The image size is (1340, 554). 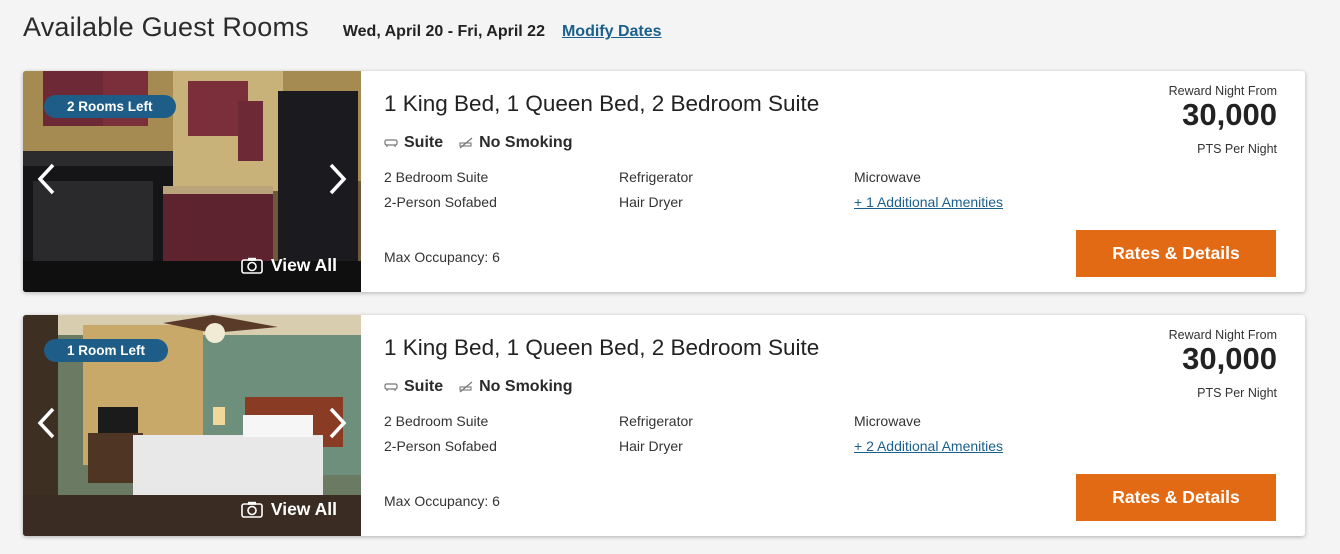 I want to click on rooms-left-badge: 1 Room Left, so click(x=106, y=350).